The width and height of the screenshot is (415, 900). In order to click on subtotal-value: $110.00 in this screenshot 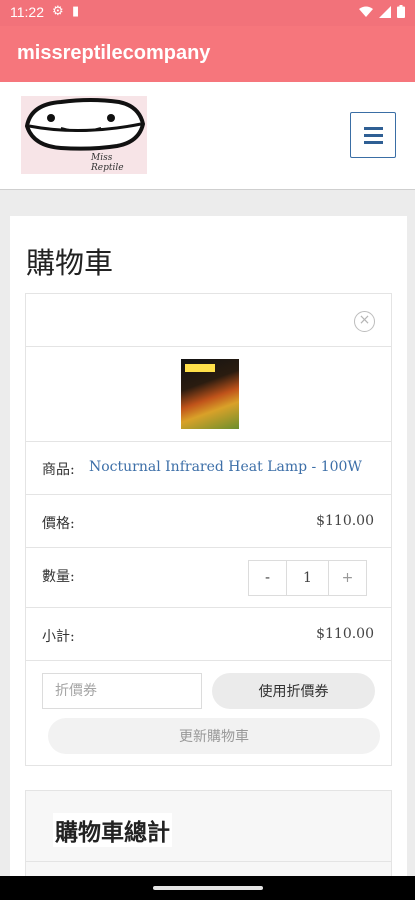, I will do `click(345, 634)`.